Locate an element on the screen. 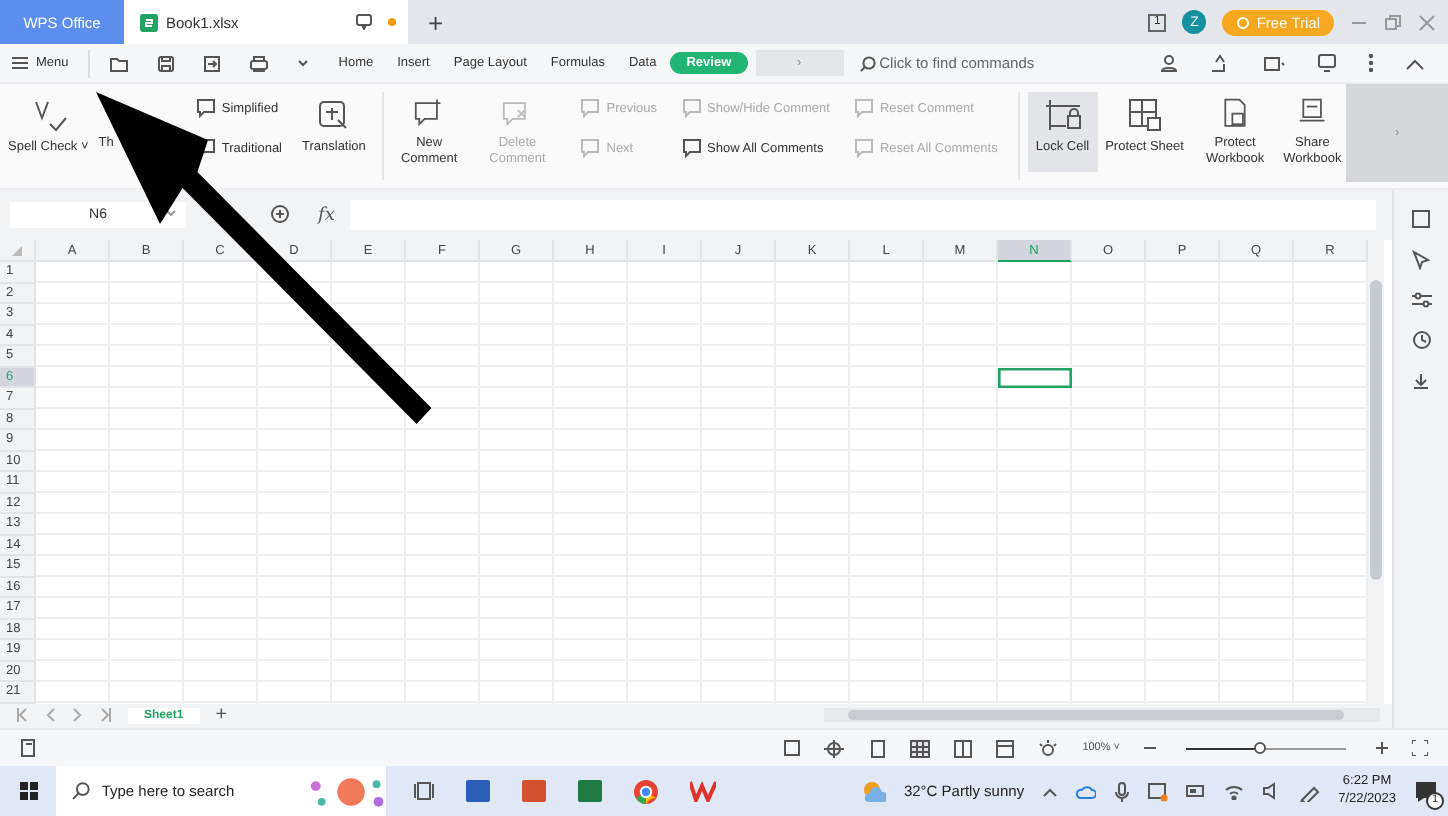 The height and width of the screenshot is (816, 1448). wifi-icon is located at coordinates (1234, 791).